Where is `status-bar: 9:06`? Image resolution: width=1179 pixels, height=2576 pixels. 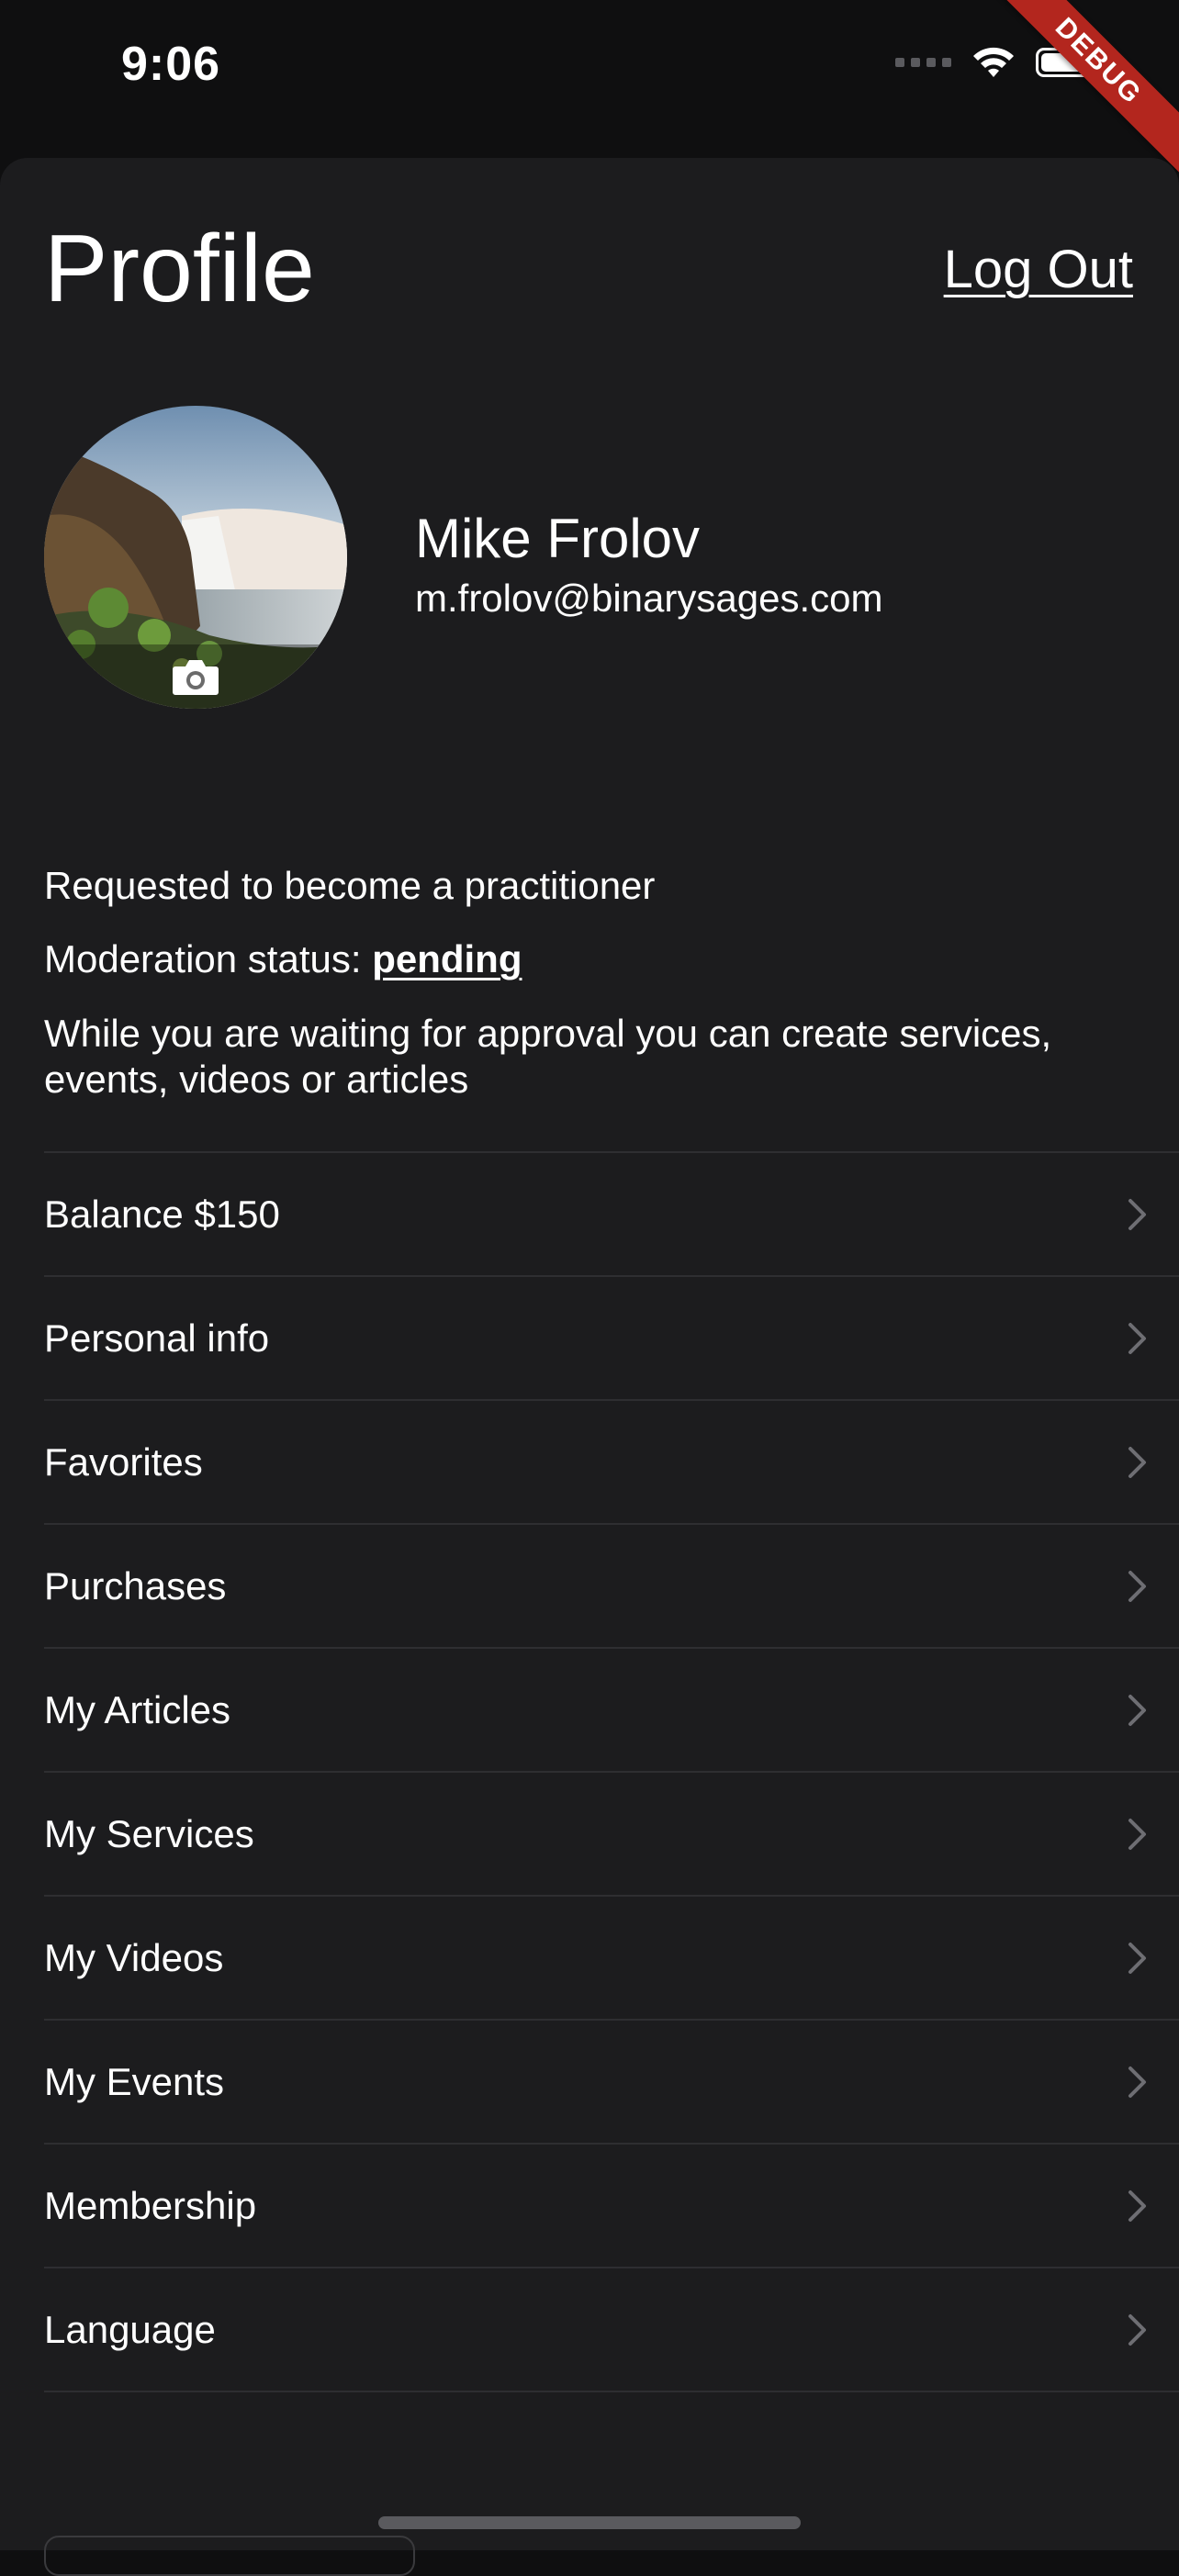 status-bar: 9:06 is located at coordinates (589, 73).